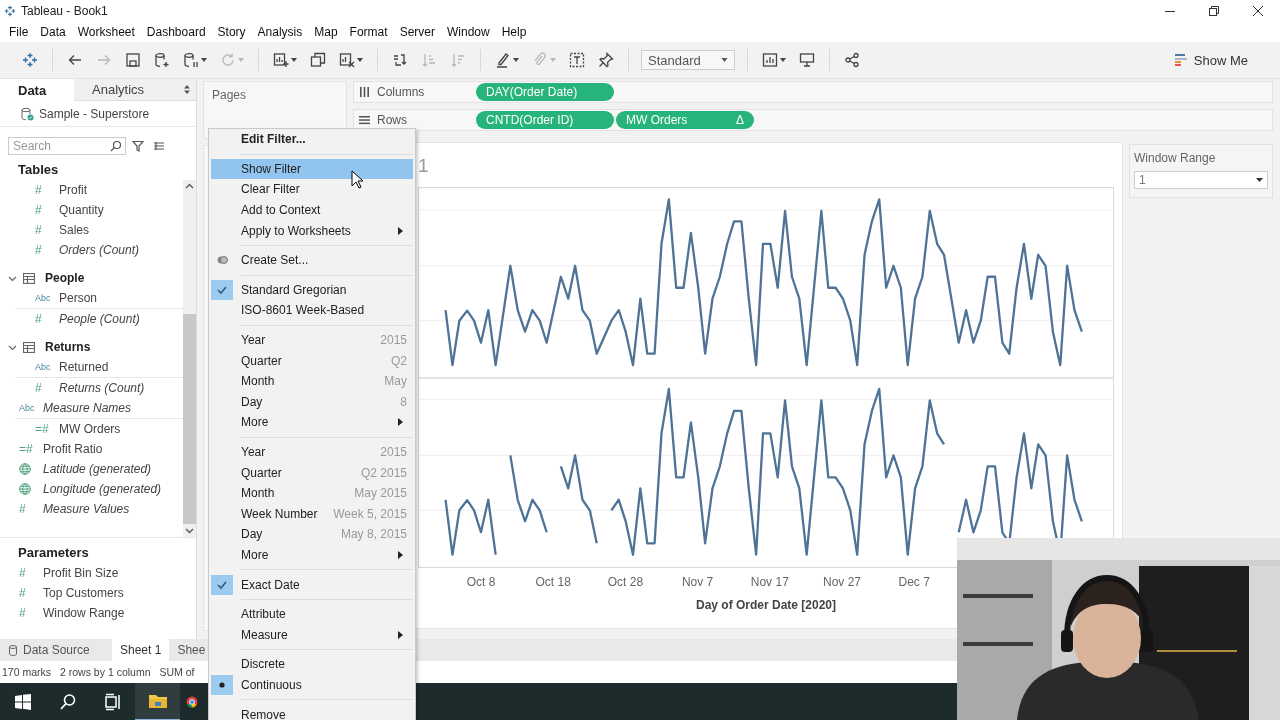 The height and width of the screenshot is (720, 1280). I want to click on table-name: Returns, so click(68, 347).